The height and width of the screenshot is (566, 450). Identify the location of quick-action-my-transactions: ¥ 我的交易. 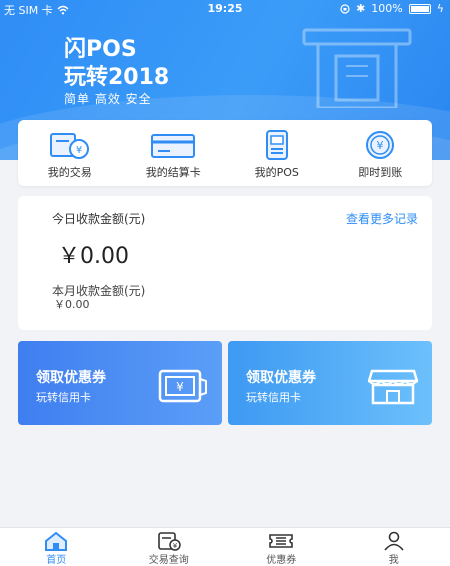
(70, 153).